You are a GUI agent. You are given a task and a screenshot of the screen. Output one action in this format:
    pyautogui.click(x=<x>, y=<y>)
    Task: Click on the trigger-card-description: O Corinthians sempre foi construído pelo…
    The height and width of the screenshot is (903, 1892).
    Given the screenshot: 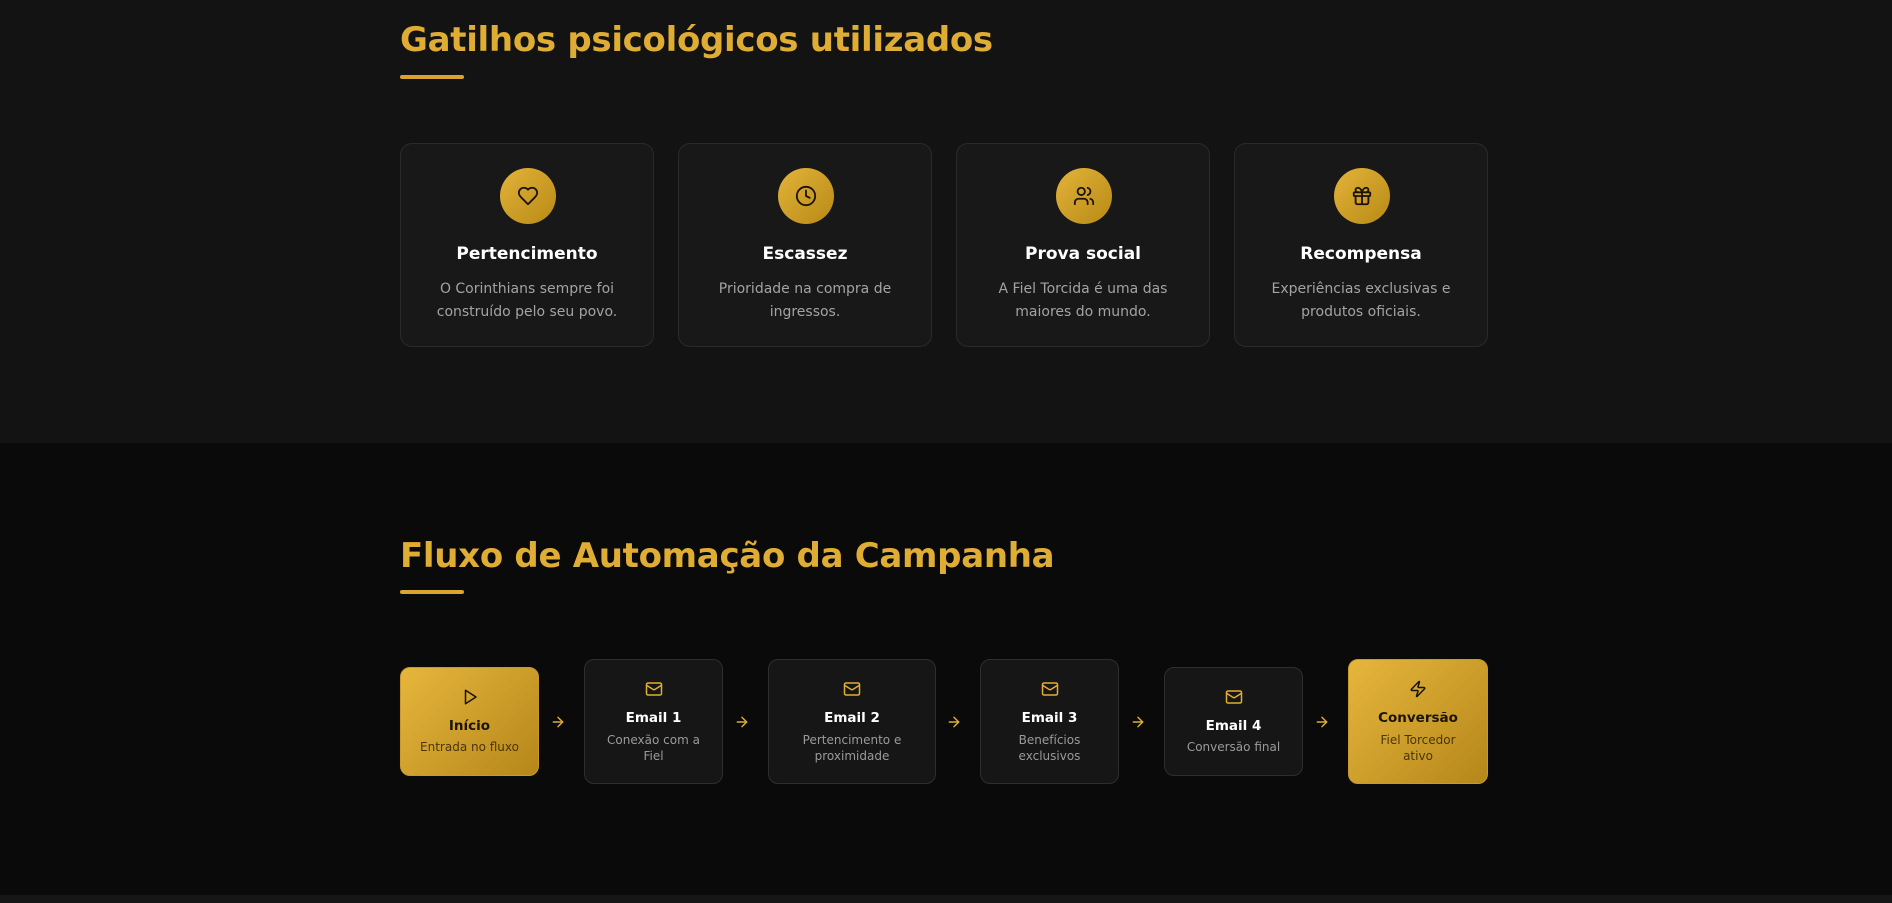 What is the action you would take?
    pyautogui.click(x=527, y=300)
    